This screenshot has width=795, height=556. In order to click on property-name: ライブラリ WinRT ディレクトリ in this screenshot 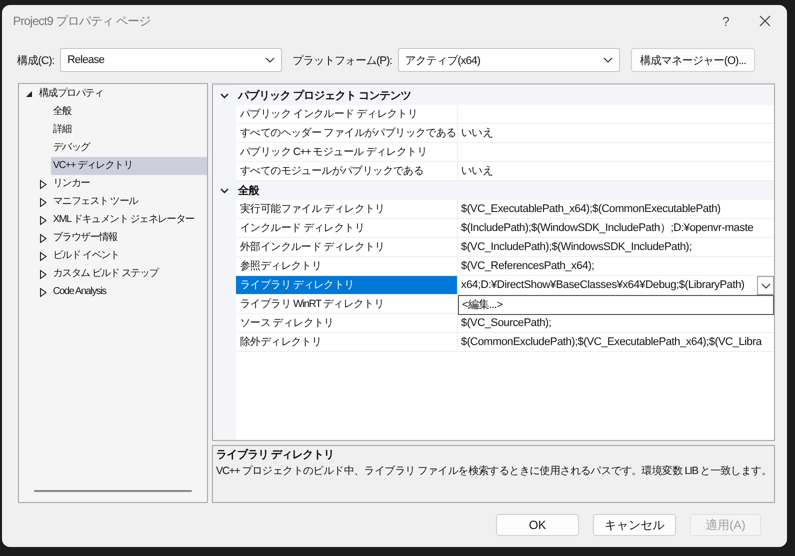, I will do `click(347, 304)`.